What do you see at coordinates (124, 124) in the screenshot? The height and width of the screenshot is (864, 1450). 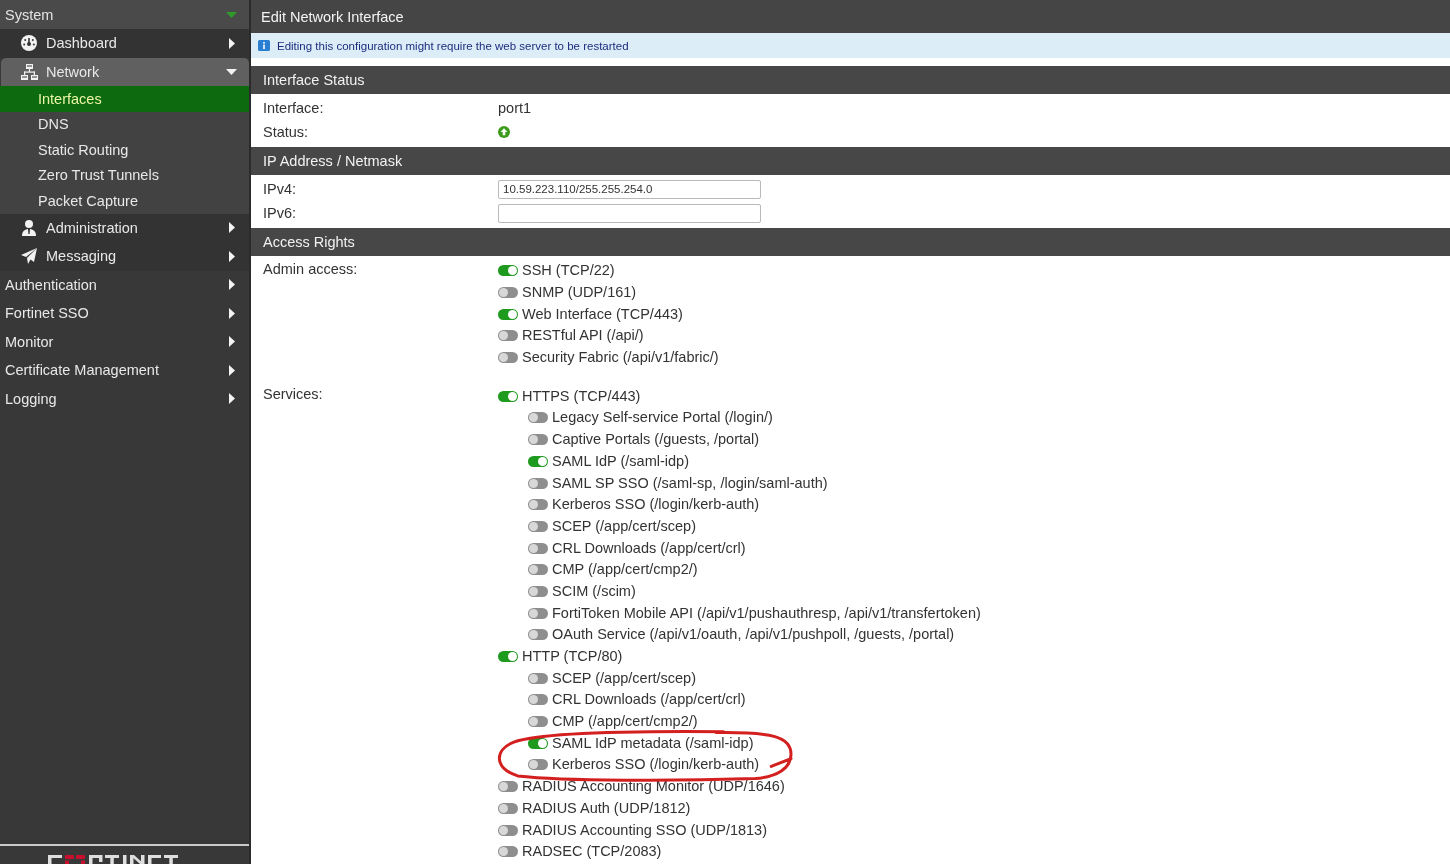 I see `sidebar-item: DNS` at bounding box center [124, 124].